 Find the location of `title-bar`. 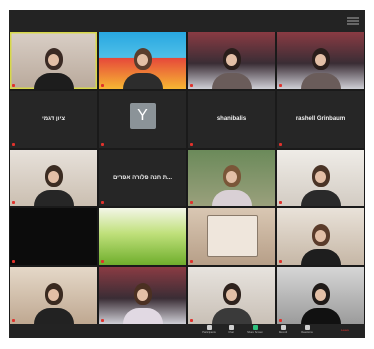

title-bar is located at coordinates (187, 21).